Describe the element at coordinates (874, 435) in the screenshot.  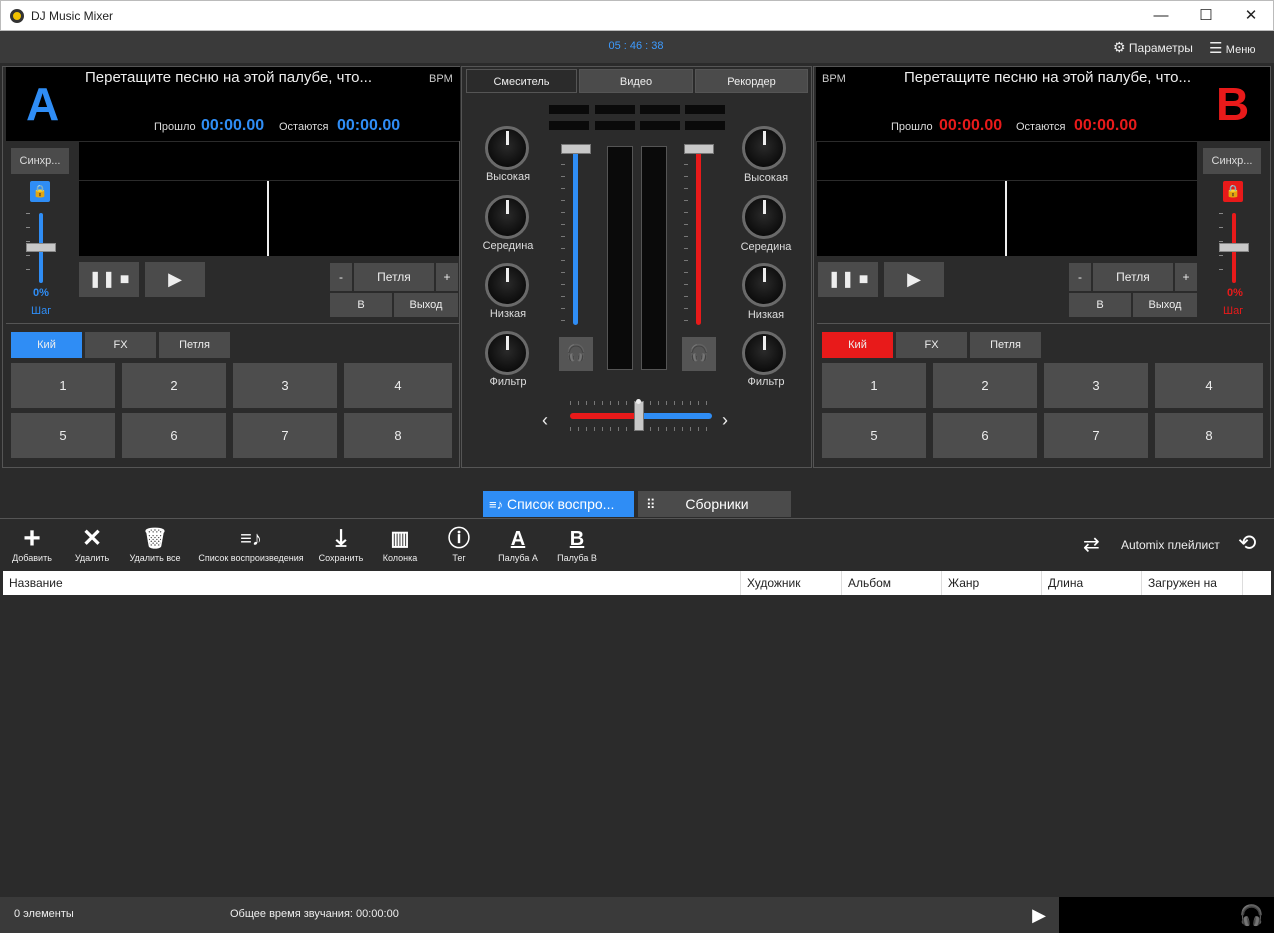
I see `deck-b-pad-5: 5` at that location.